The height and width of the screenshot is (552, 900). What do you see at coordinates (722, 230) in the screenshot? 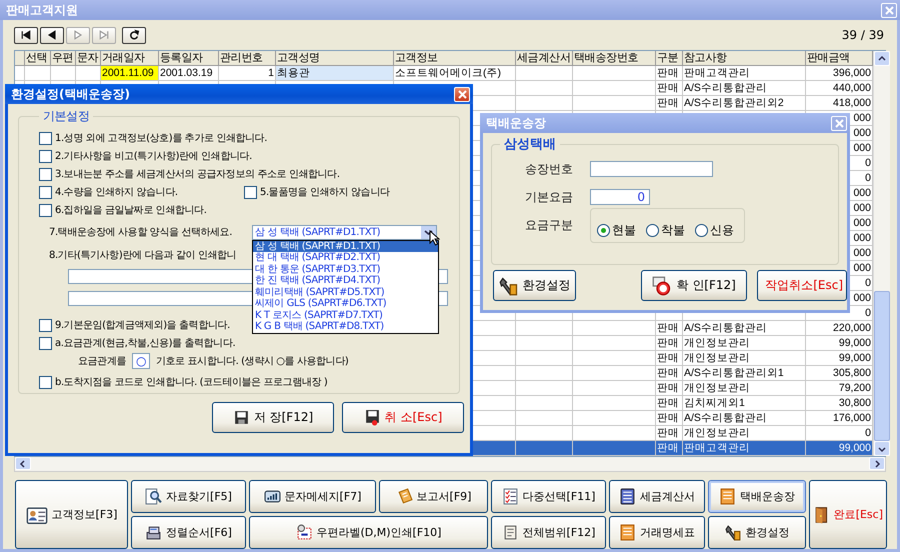
I see `radio-label: 신용` at bounding box center [722, 230].